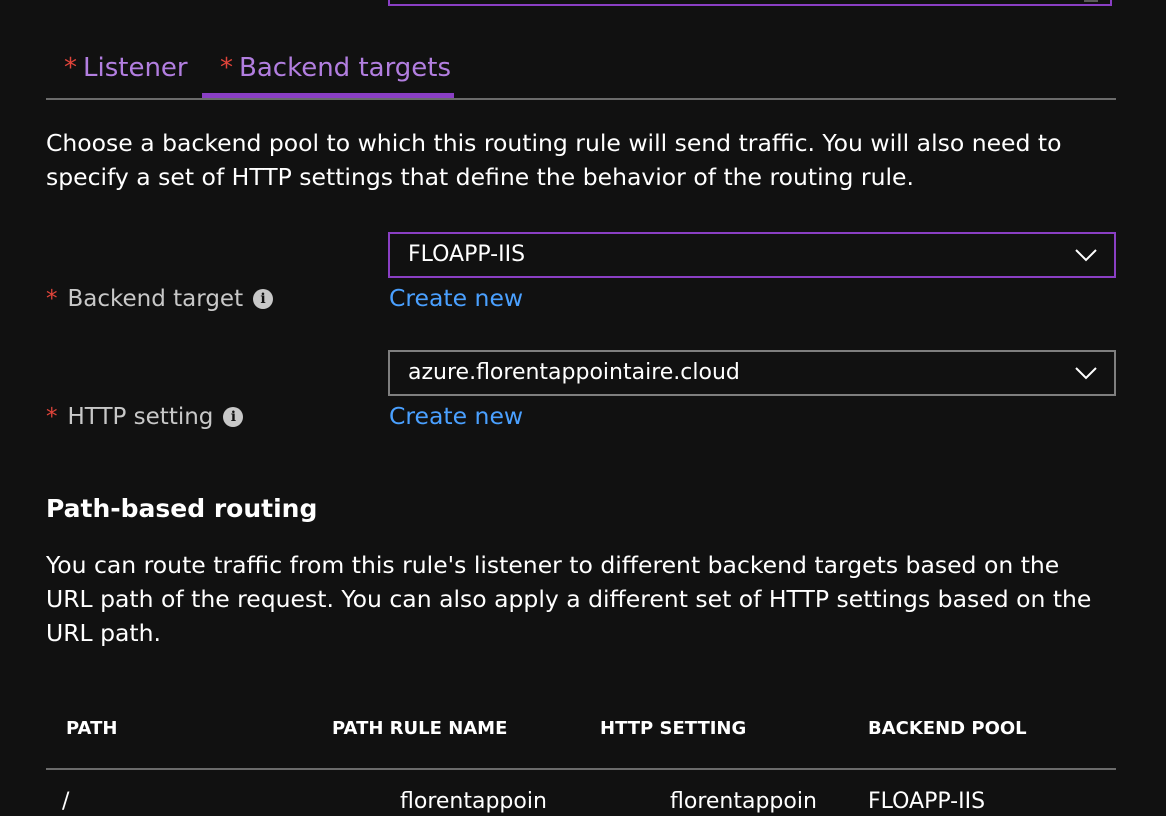 The height and width of the screenshot is (816, 1166). I want to click on tab-listener: * Listener, so click(126, 75).